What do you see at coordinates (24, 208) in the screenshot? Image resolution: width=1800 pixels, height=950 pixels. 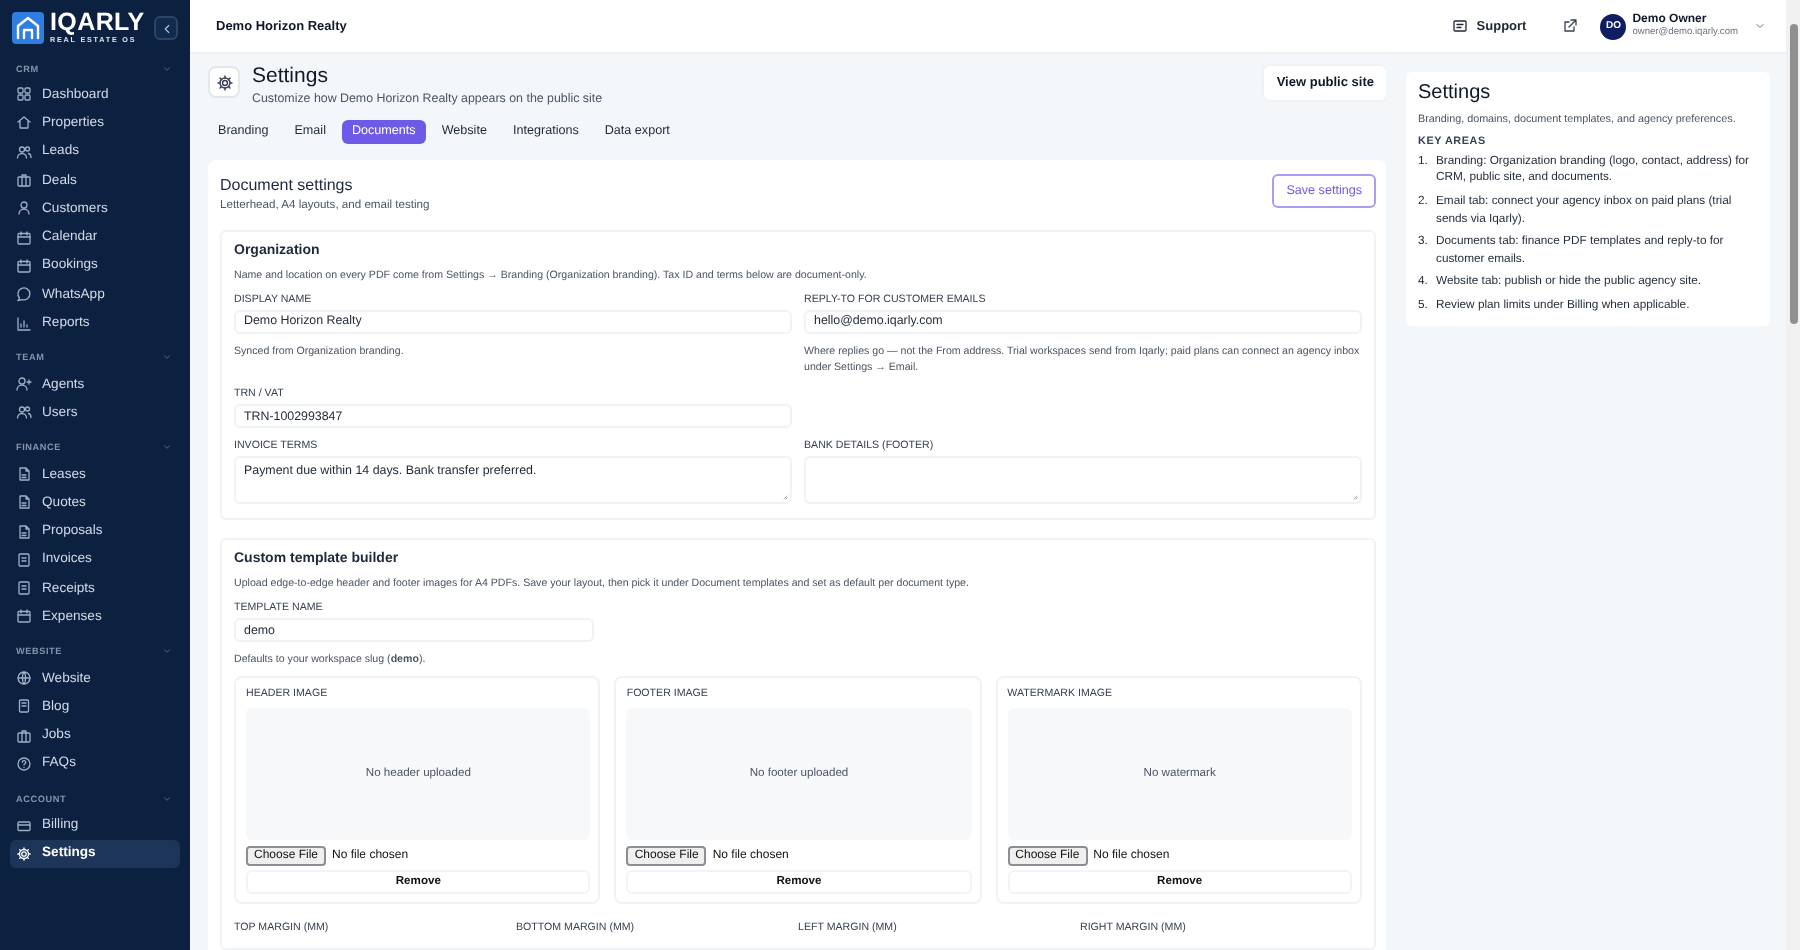 I see `person-icon` at bounding box center [24, 208].